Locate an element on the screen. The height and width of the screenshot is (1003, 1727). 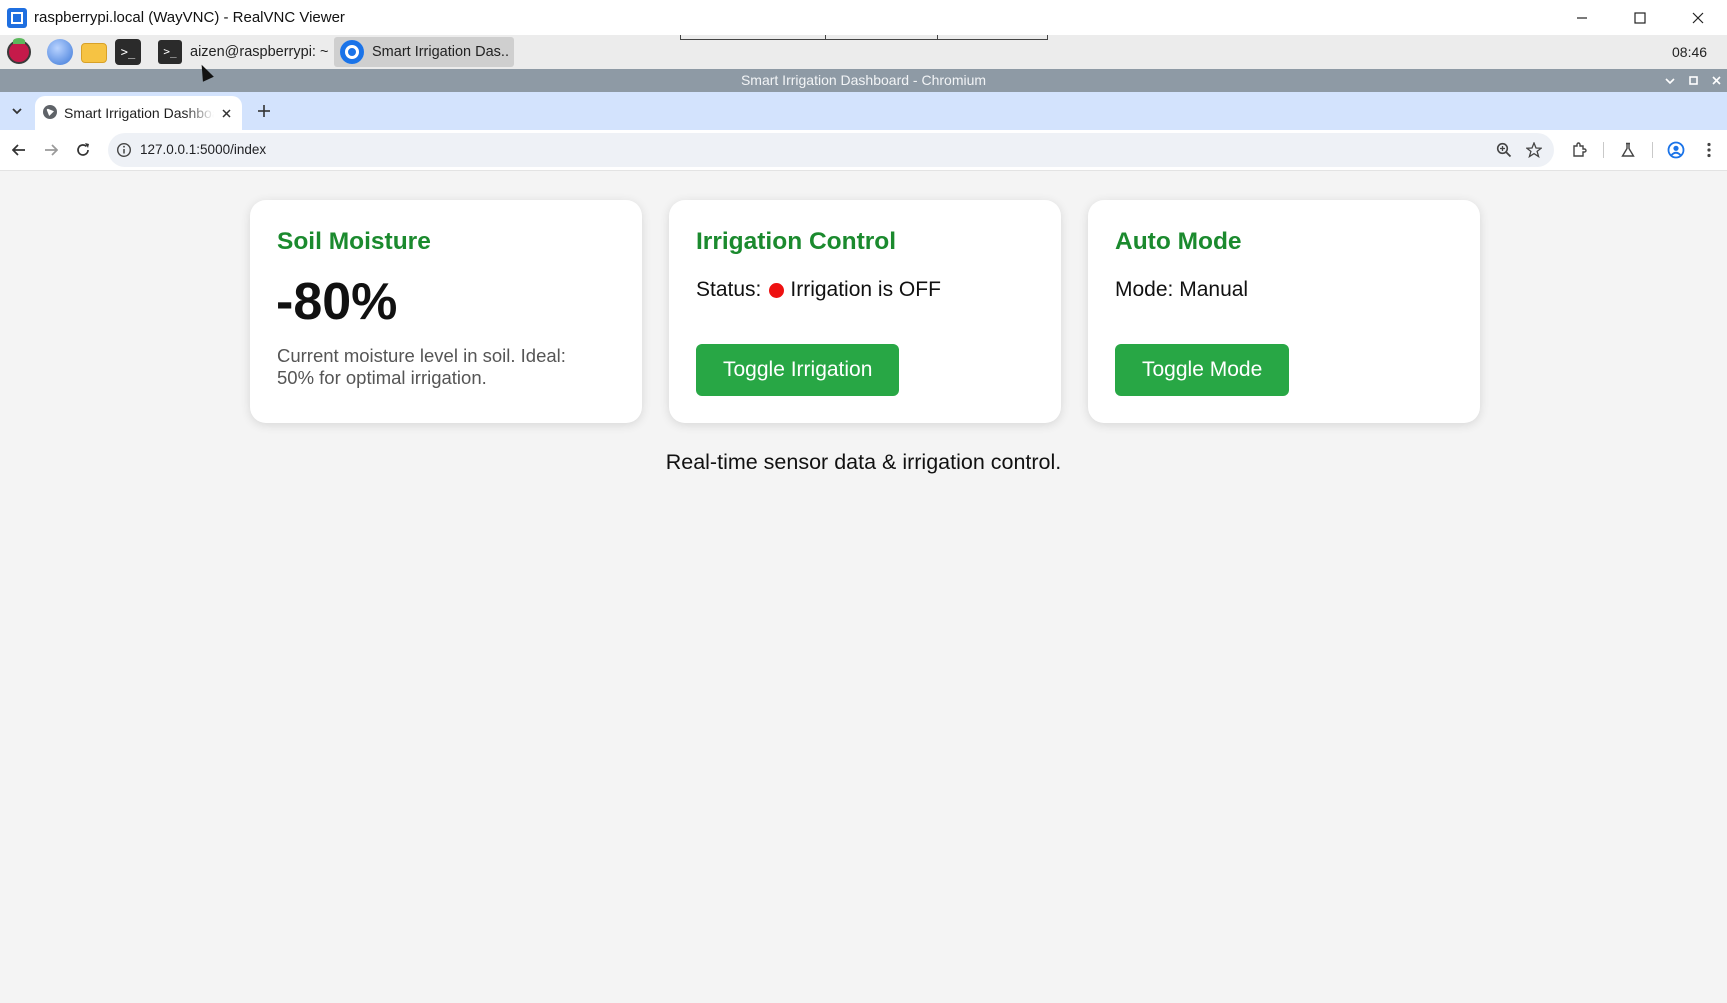
back-button is located at coordinates (19, 150).